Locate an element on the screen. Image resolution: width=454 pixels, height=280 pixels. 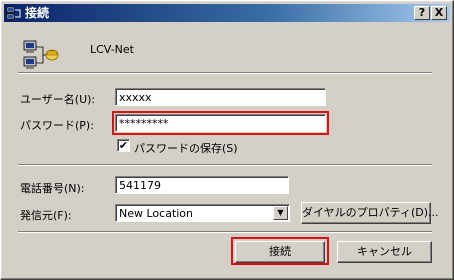
password-label: パスワード(P): is located at coordinates (57, 125).